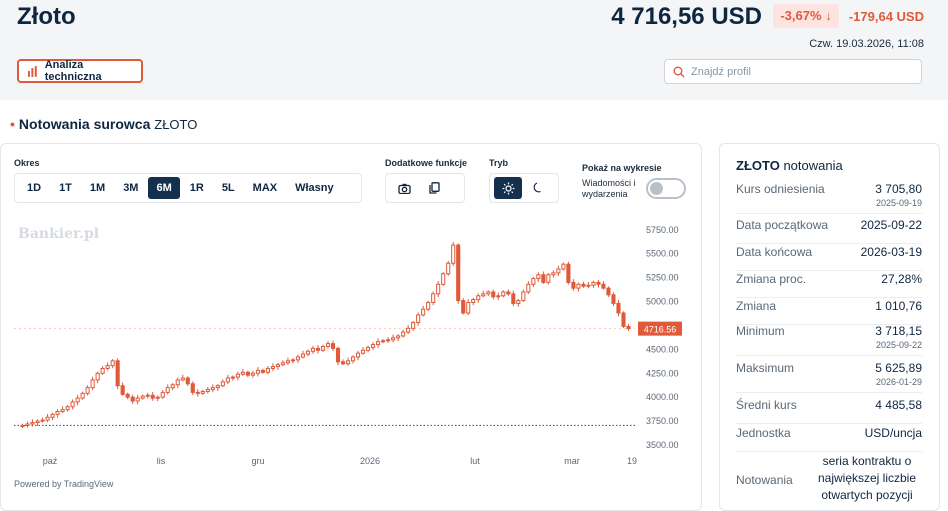  What do you see at coordinates (46, 16) in the screenshot?
I see `page-title: Złoto` at bounding box center [46, 16].